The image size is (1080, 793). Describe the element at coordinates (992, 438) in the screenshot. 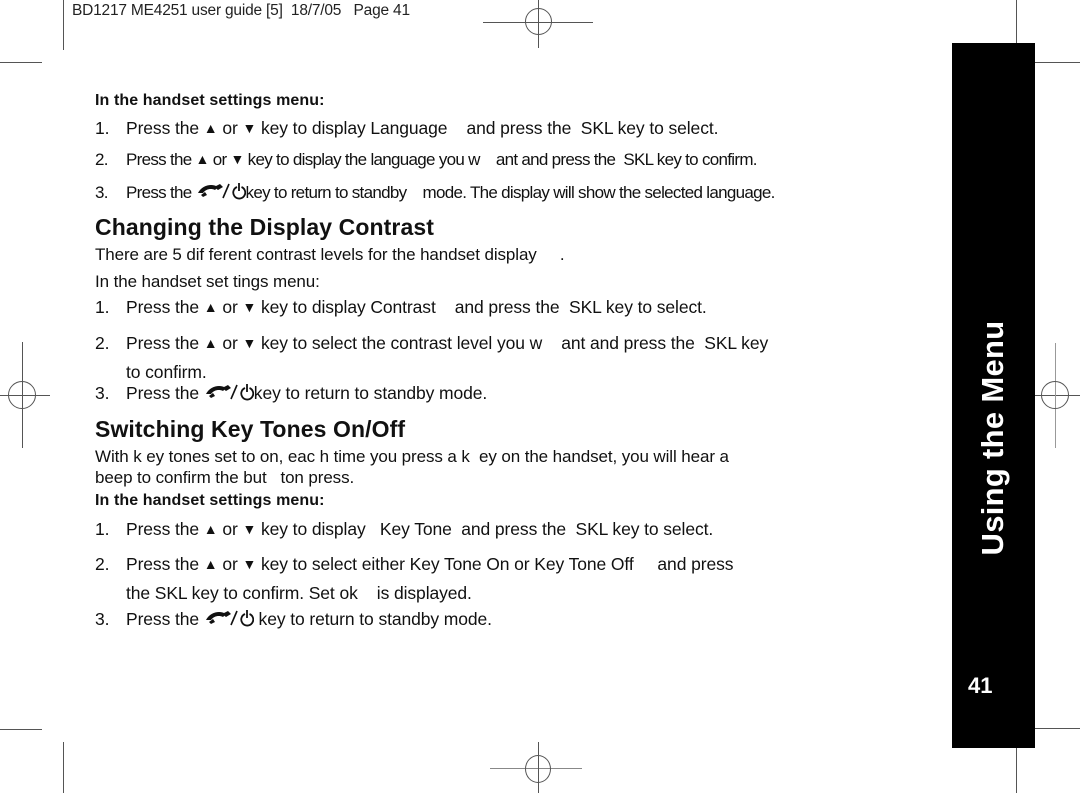

I see `side-tab-title: Using the Menu` at that location.